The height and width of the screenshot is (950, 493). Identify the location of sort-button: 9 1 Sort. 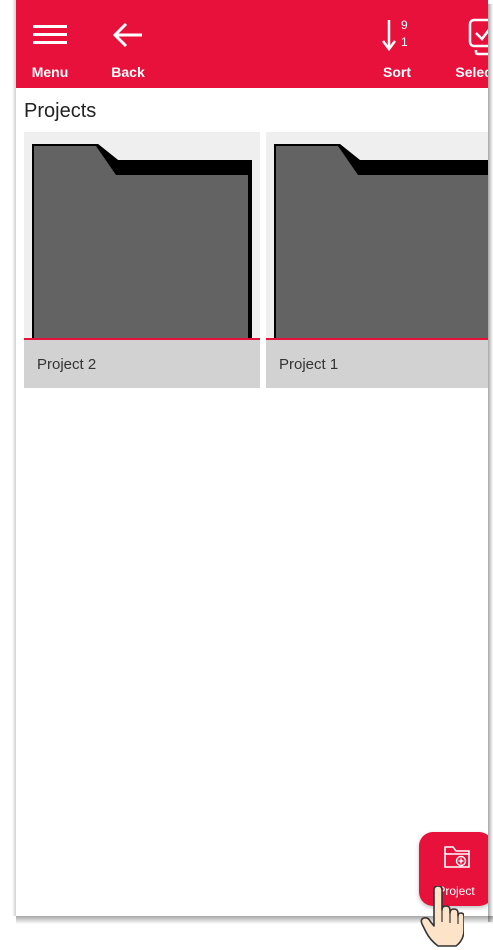
(397, 44).